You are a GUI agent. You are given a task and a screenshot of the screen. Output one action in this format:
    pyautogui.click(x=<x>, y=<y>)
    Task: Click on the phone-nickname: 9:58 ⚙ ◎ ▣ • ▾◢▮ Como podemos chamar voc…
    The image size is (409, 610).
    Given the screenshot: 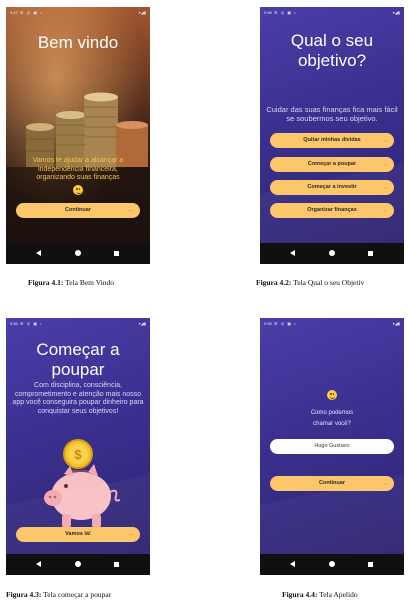 What is the action you would take?
    pyautogui.click(x=332, y=446)
    